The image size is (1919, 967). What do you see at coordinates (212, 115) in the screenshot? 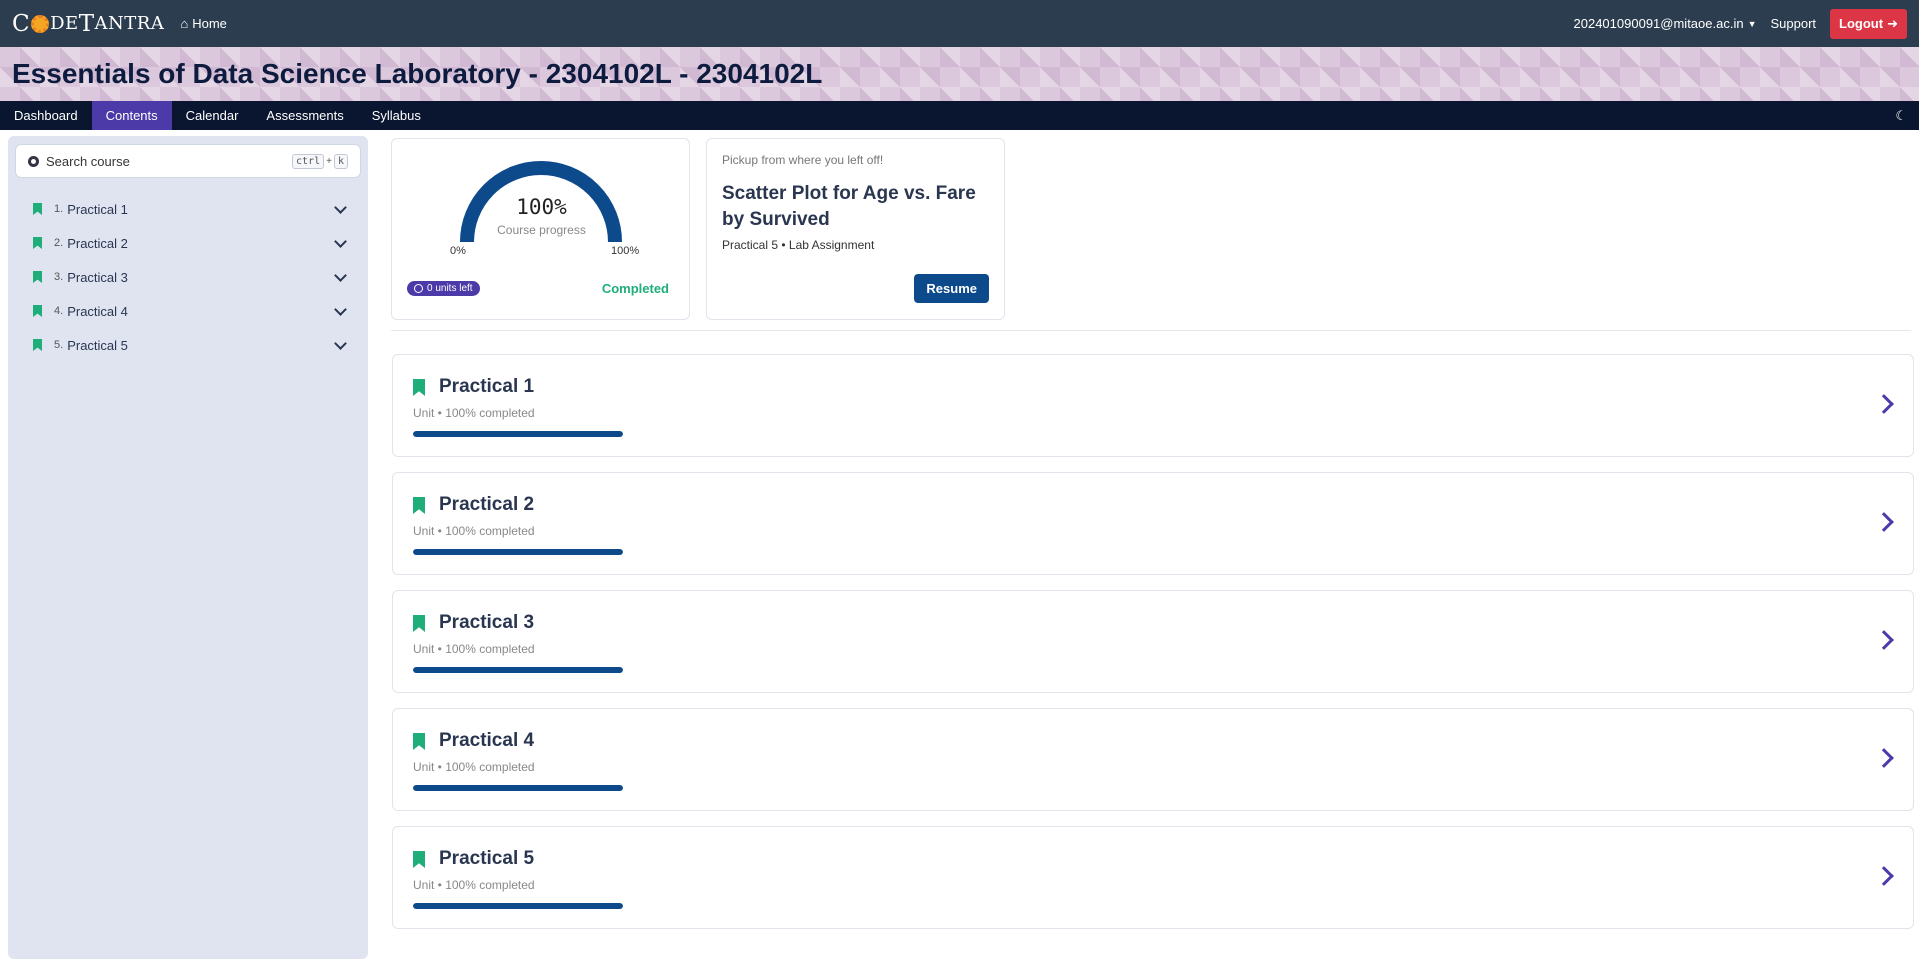
I see `tab-calendar: Calendar` at bounding box center [212, 115].